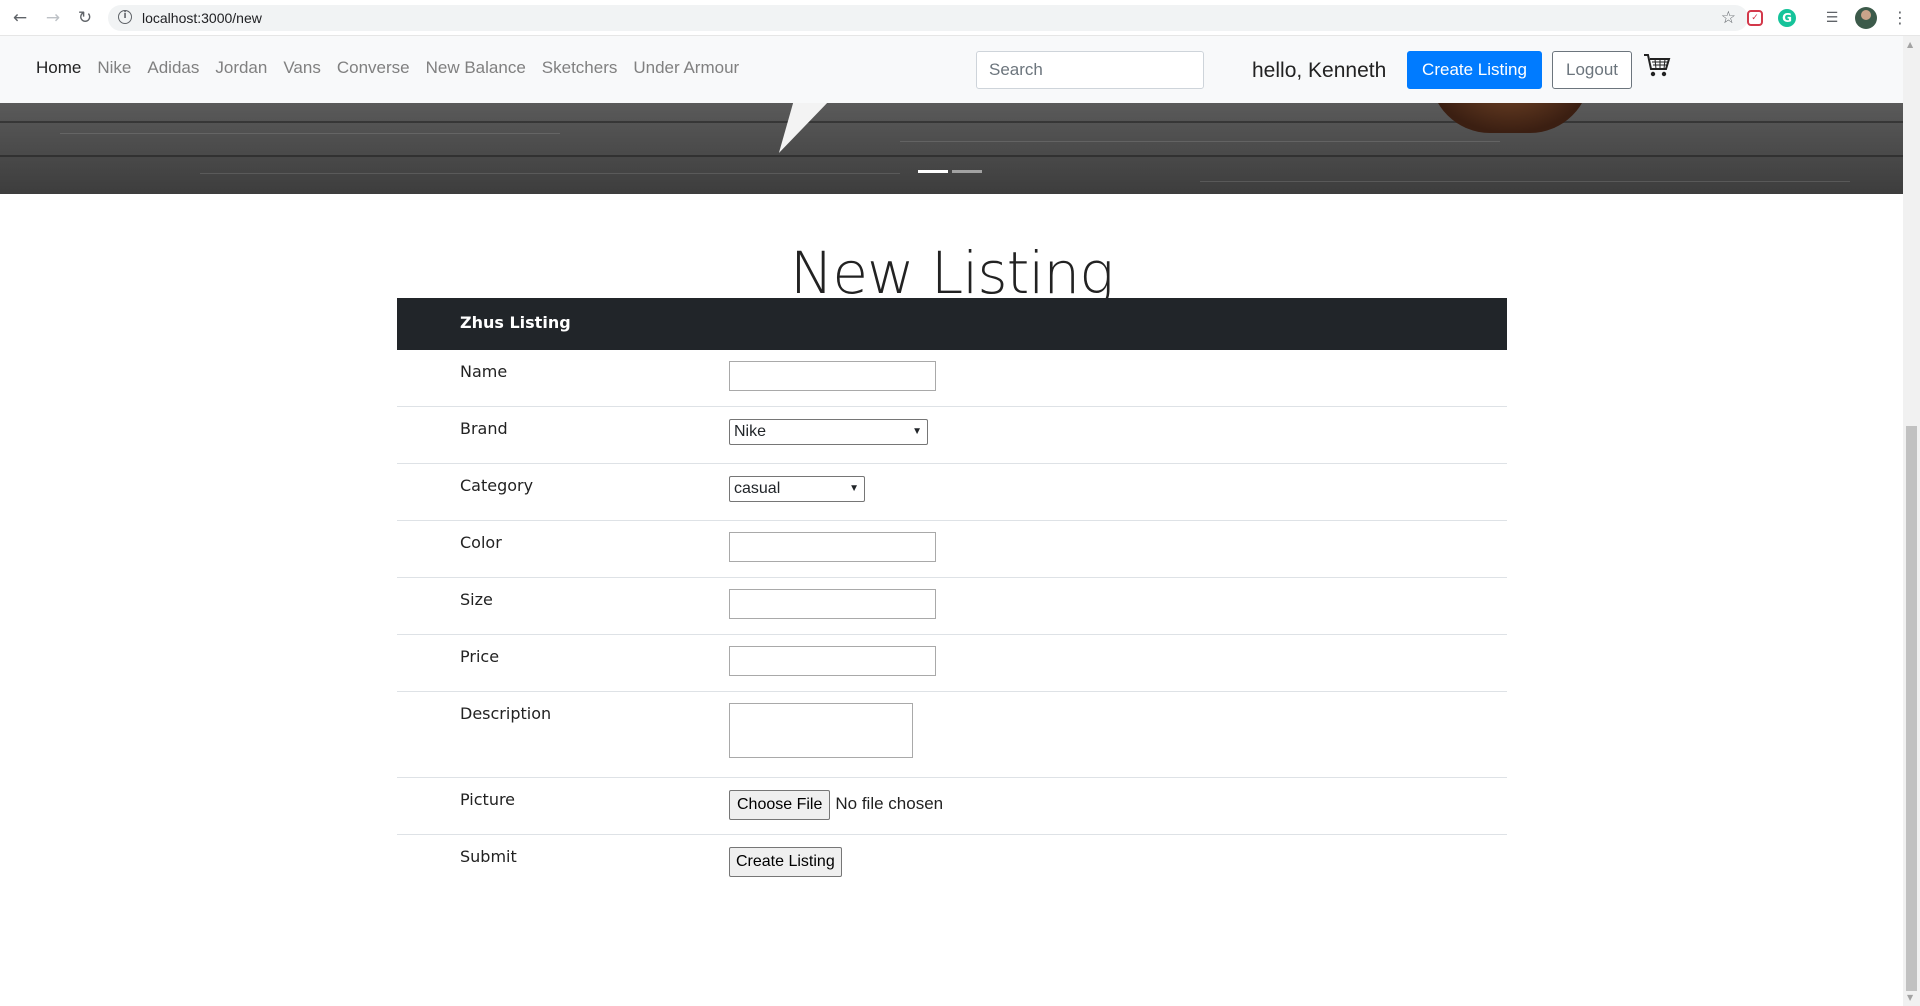 Image resolution: width=1920 pixels, height=1006 pixels. Describe the element at coordinates (202, 18) in the screenshot. I see `url-text: localhost:3000/new` at that location.